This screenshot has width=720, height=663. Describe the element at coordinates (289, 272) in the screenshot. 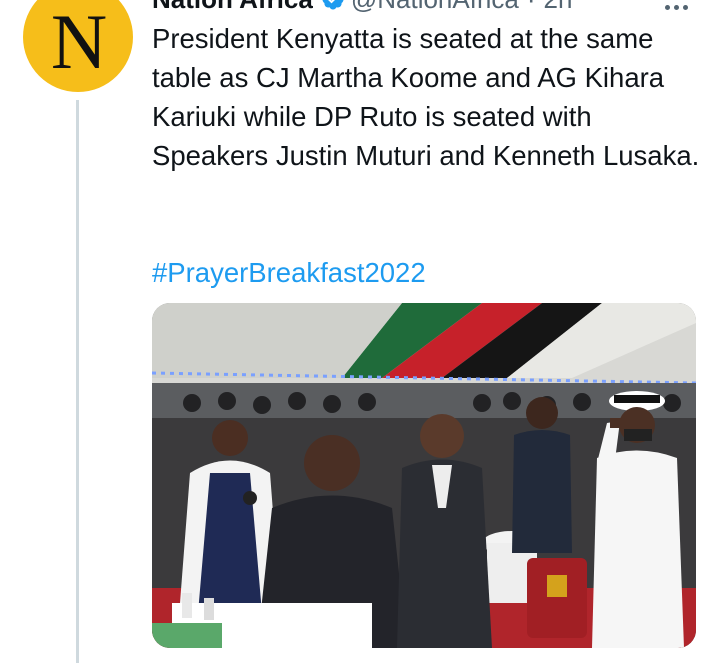

I see `hashtag-link: #PrayerBreakfast2022` at that location.